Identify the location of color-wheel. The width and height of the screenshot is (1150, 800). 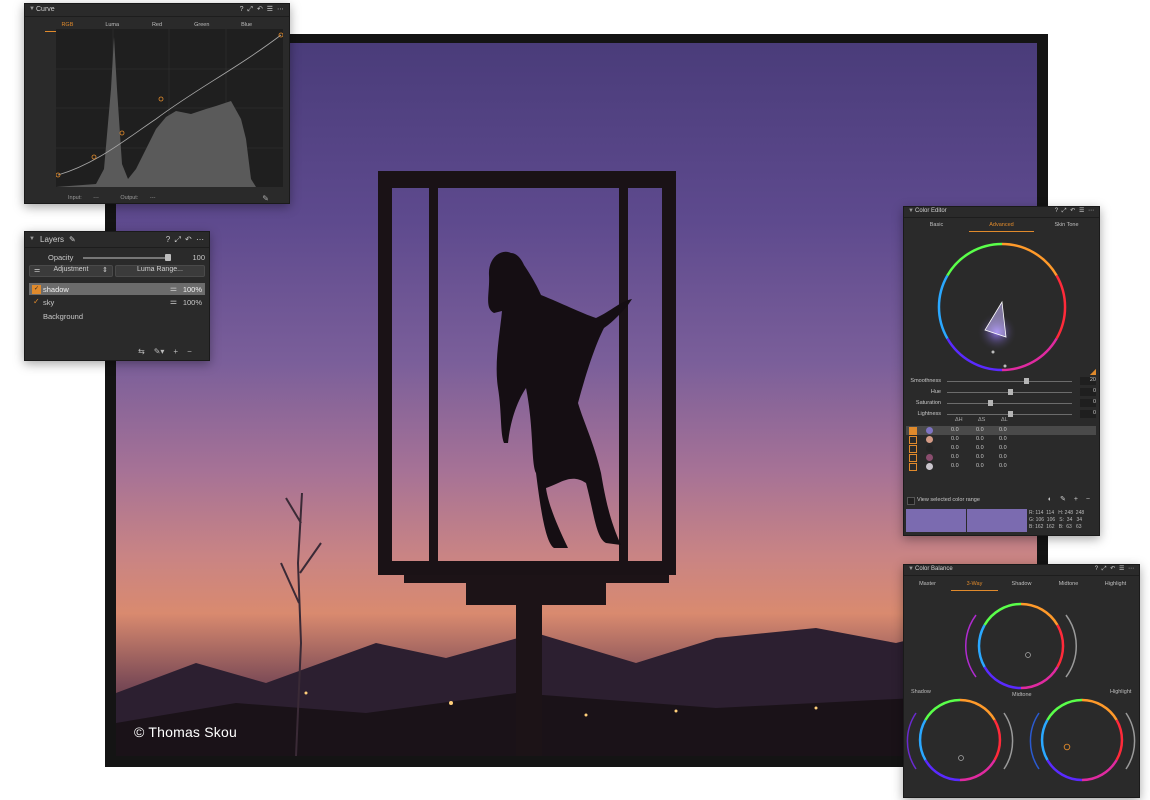
(1002, 307).